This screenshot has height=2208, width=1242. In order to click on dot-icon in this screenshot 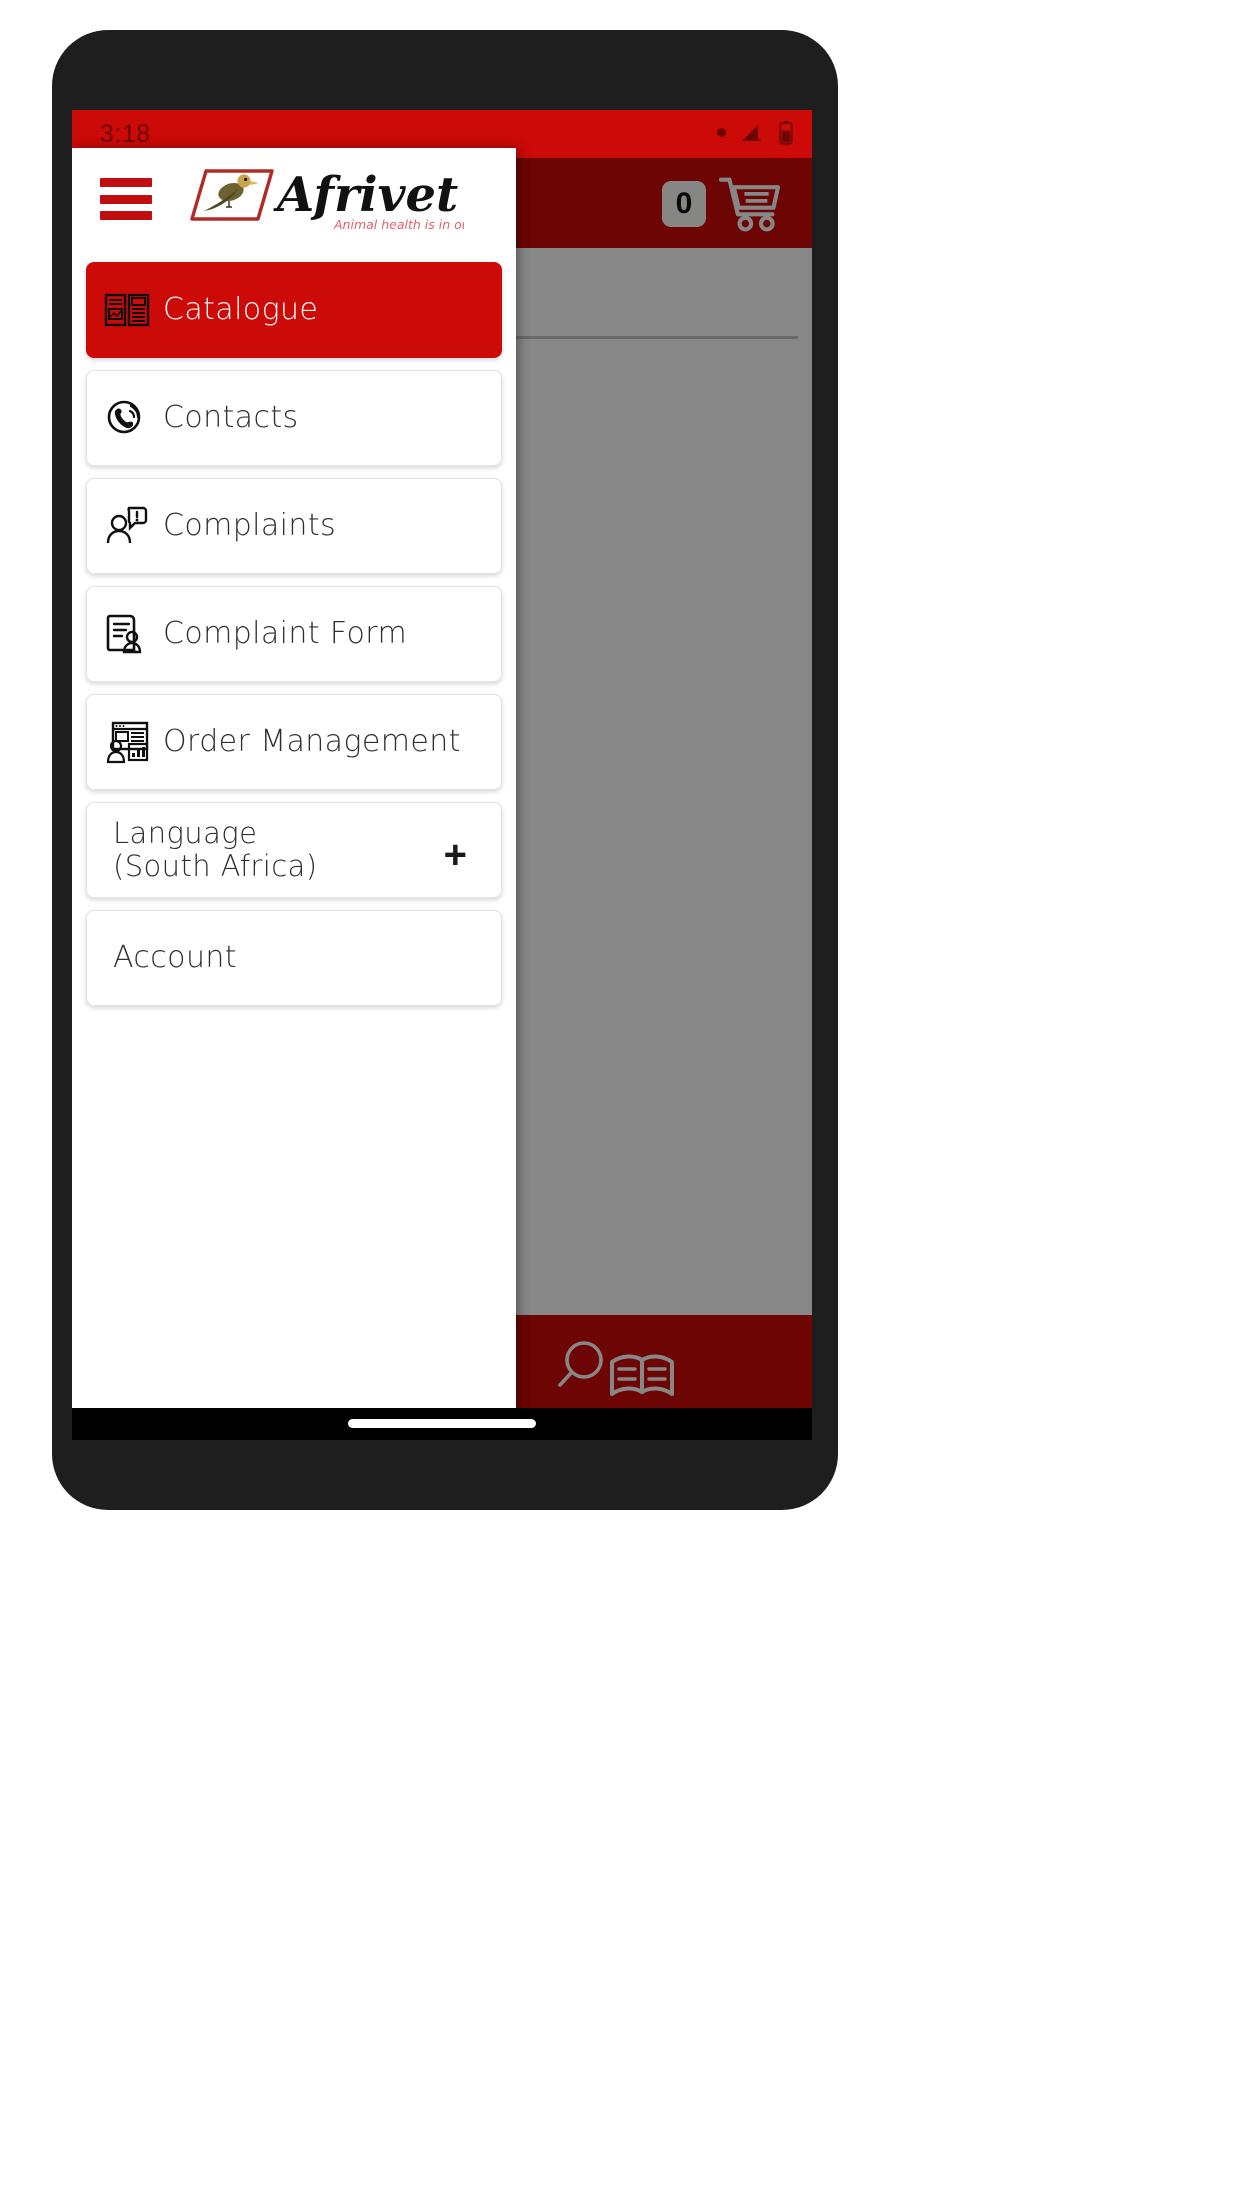, I will do `click(721, 132)`.